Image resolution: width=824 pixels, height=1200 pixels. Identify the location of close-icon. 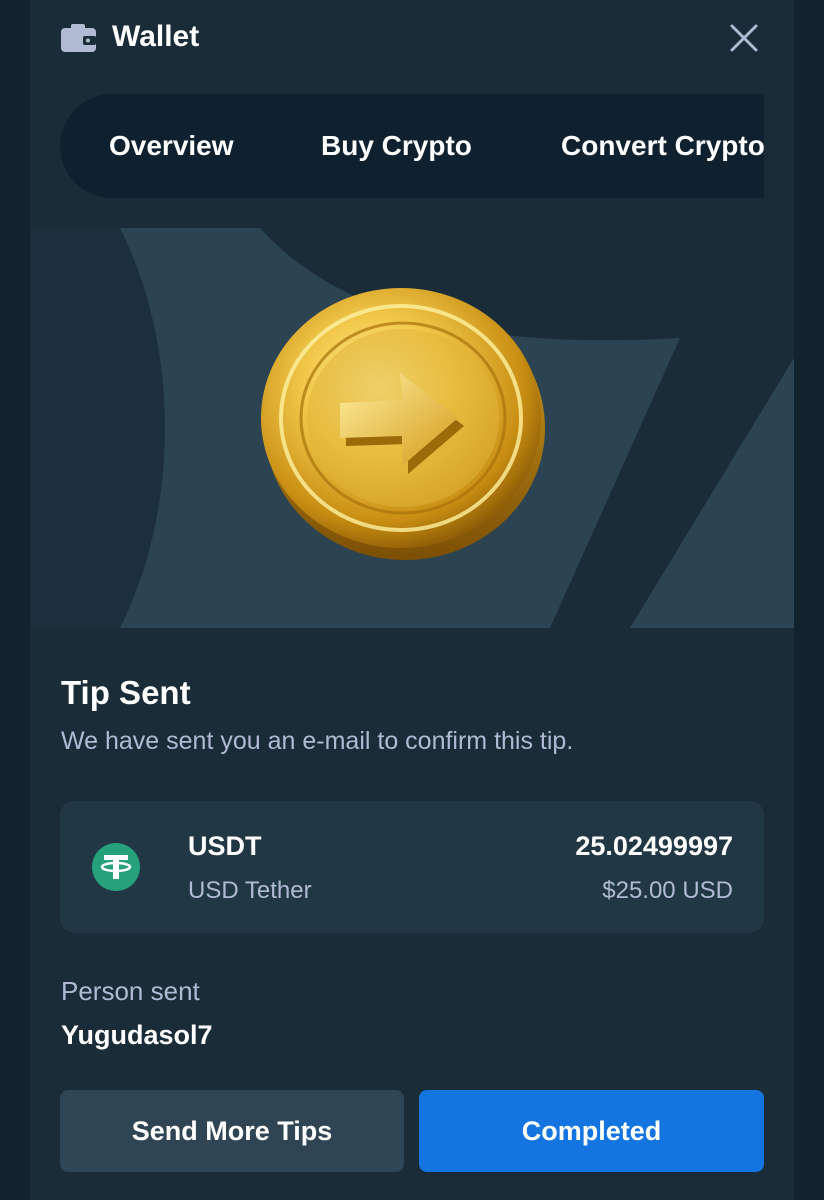
(744, 38).